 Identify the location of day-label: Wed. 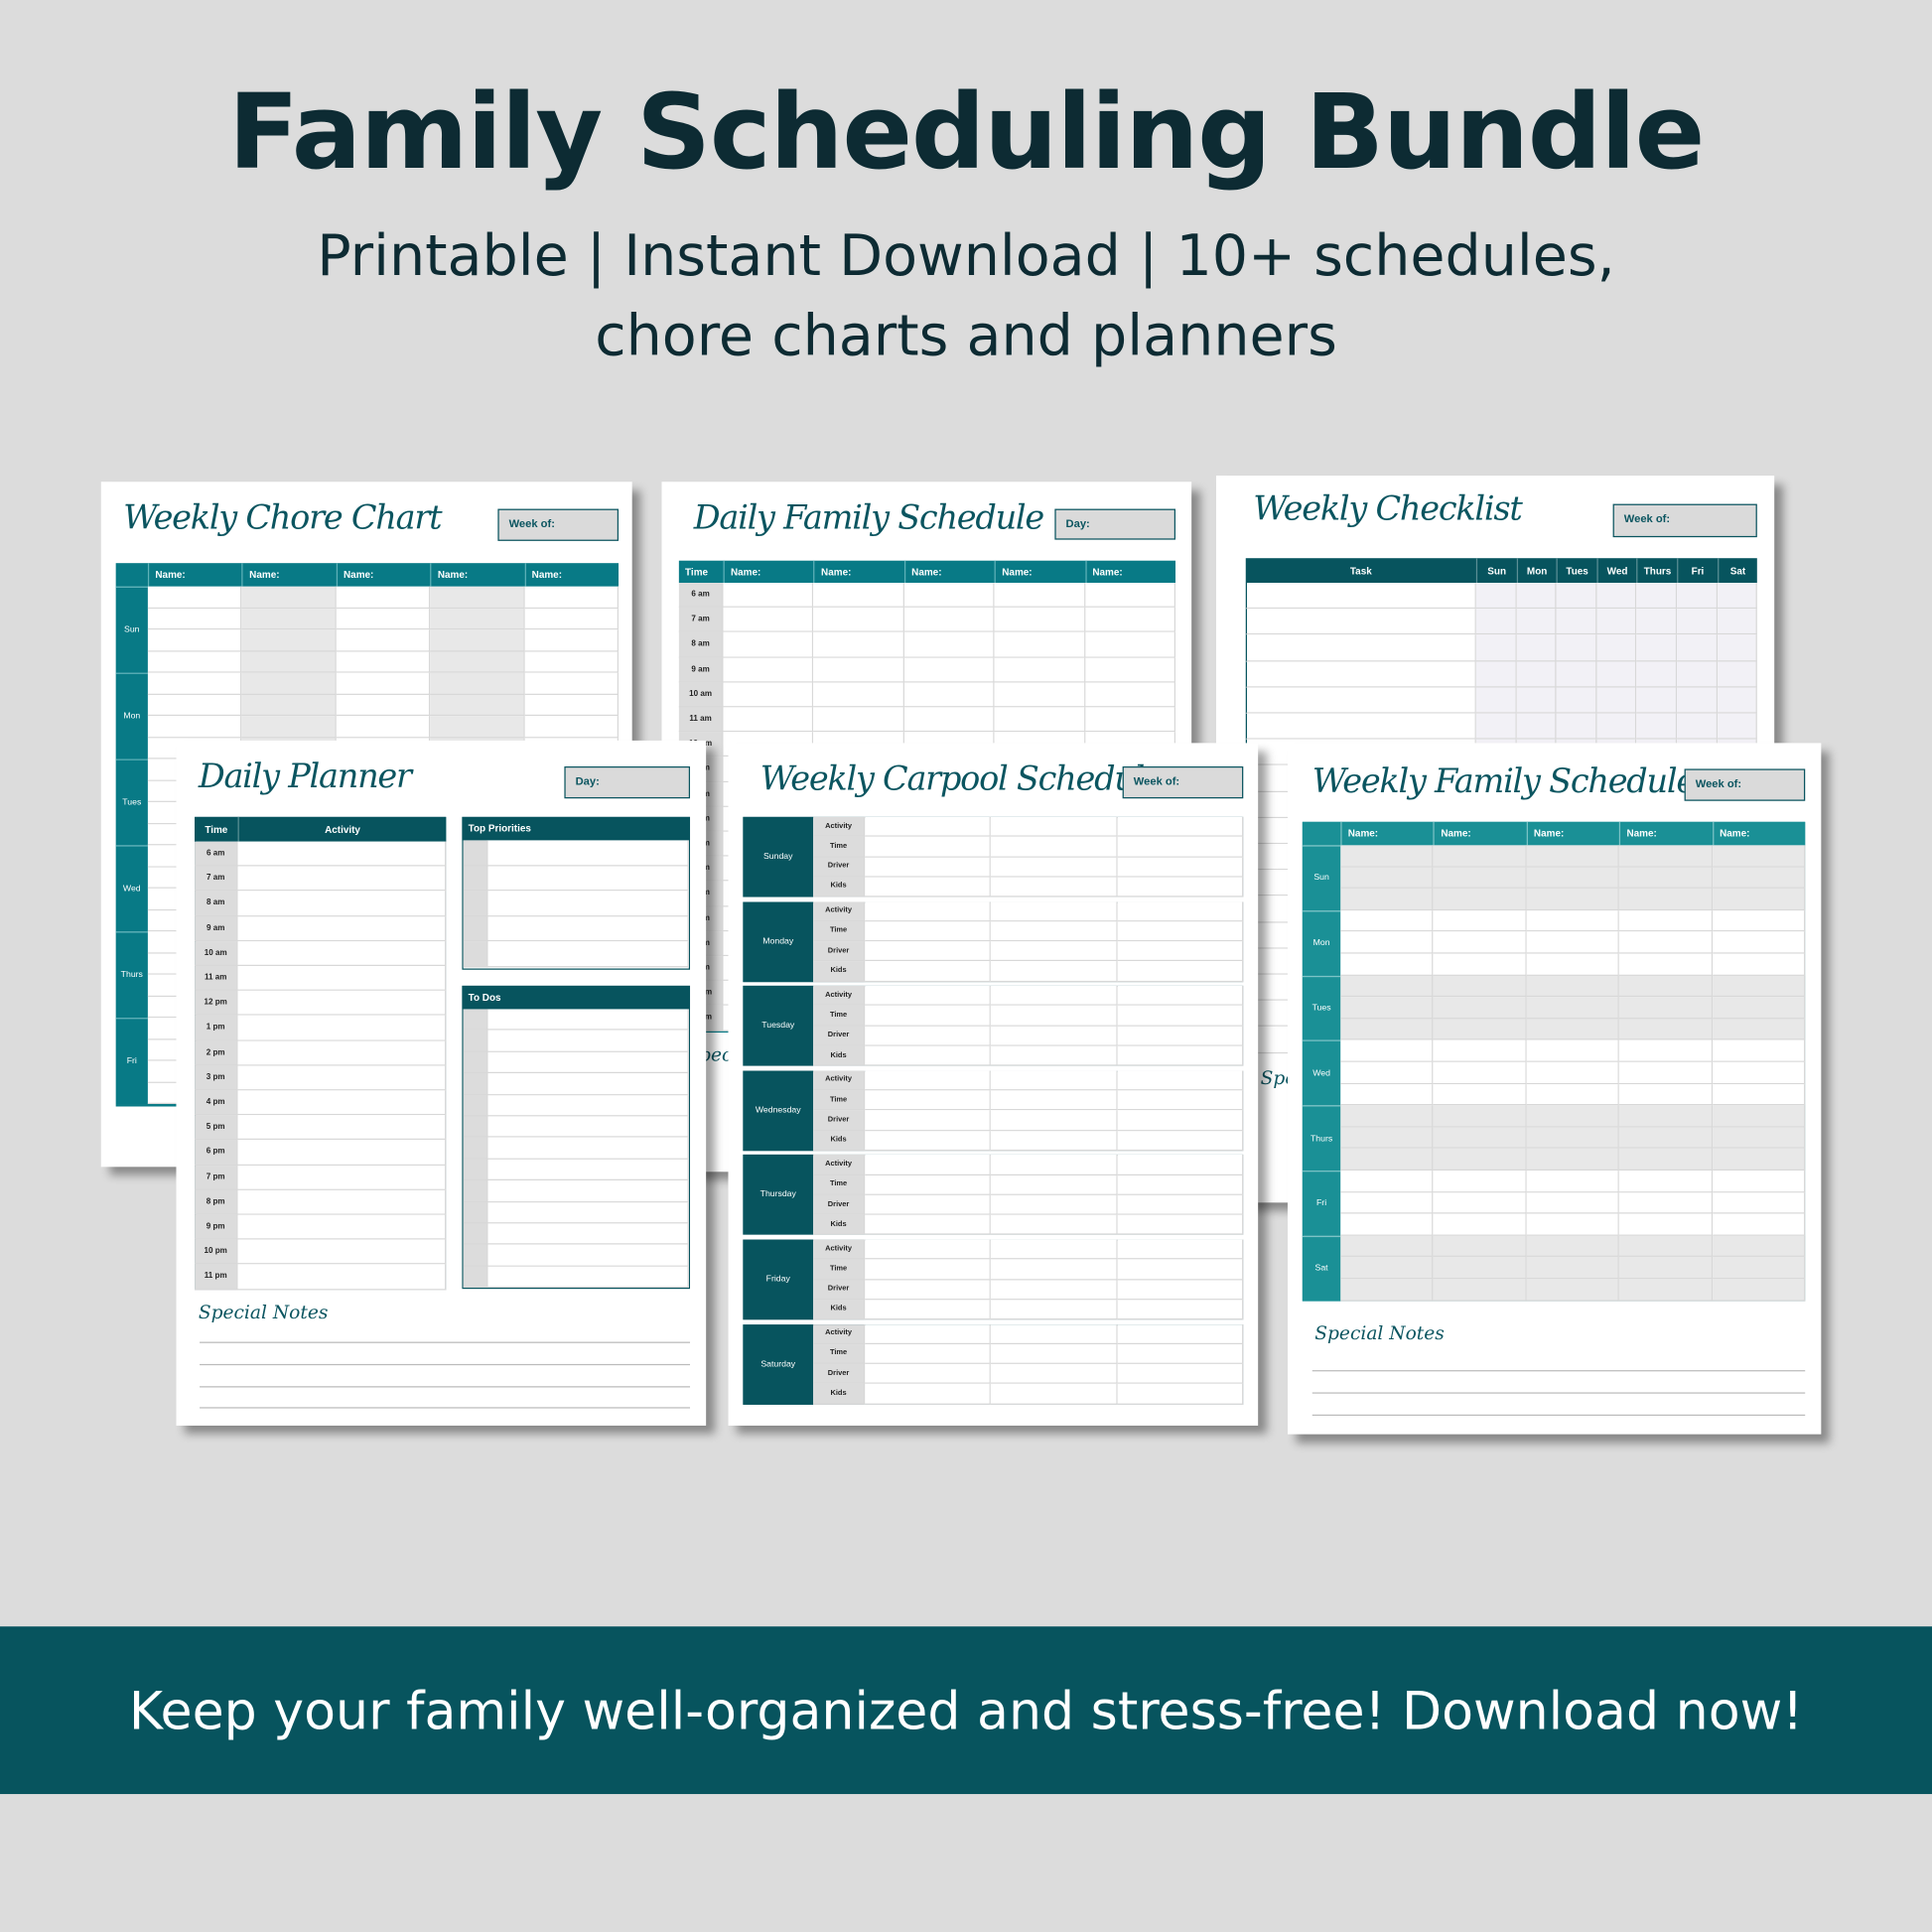
(132, 889).